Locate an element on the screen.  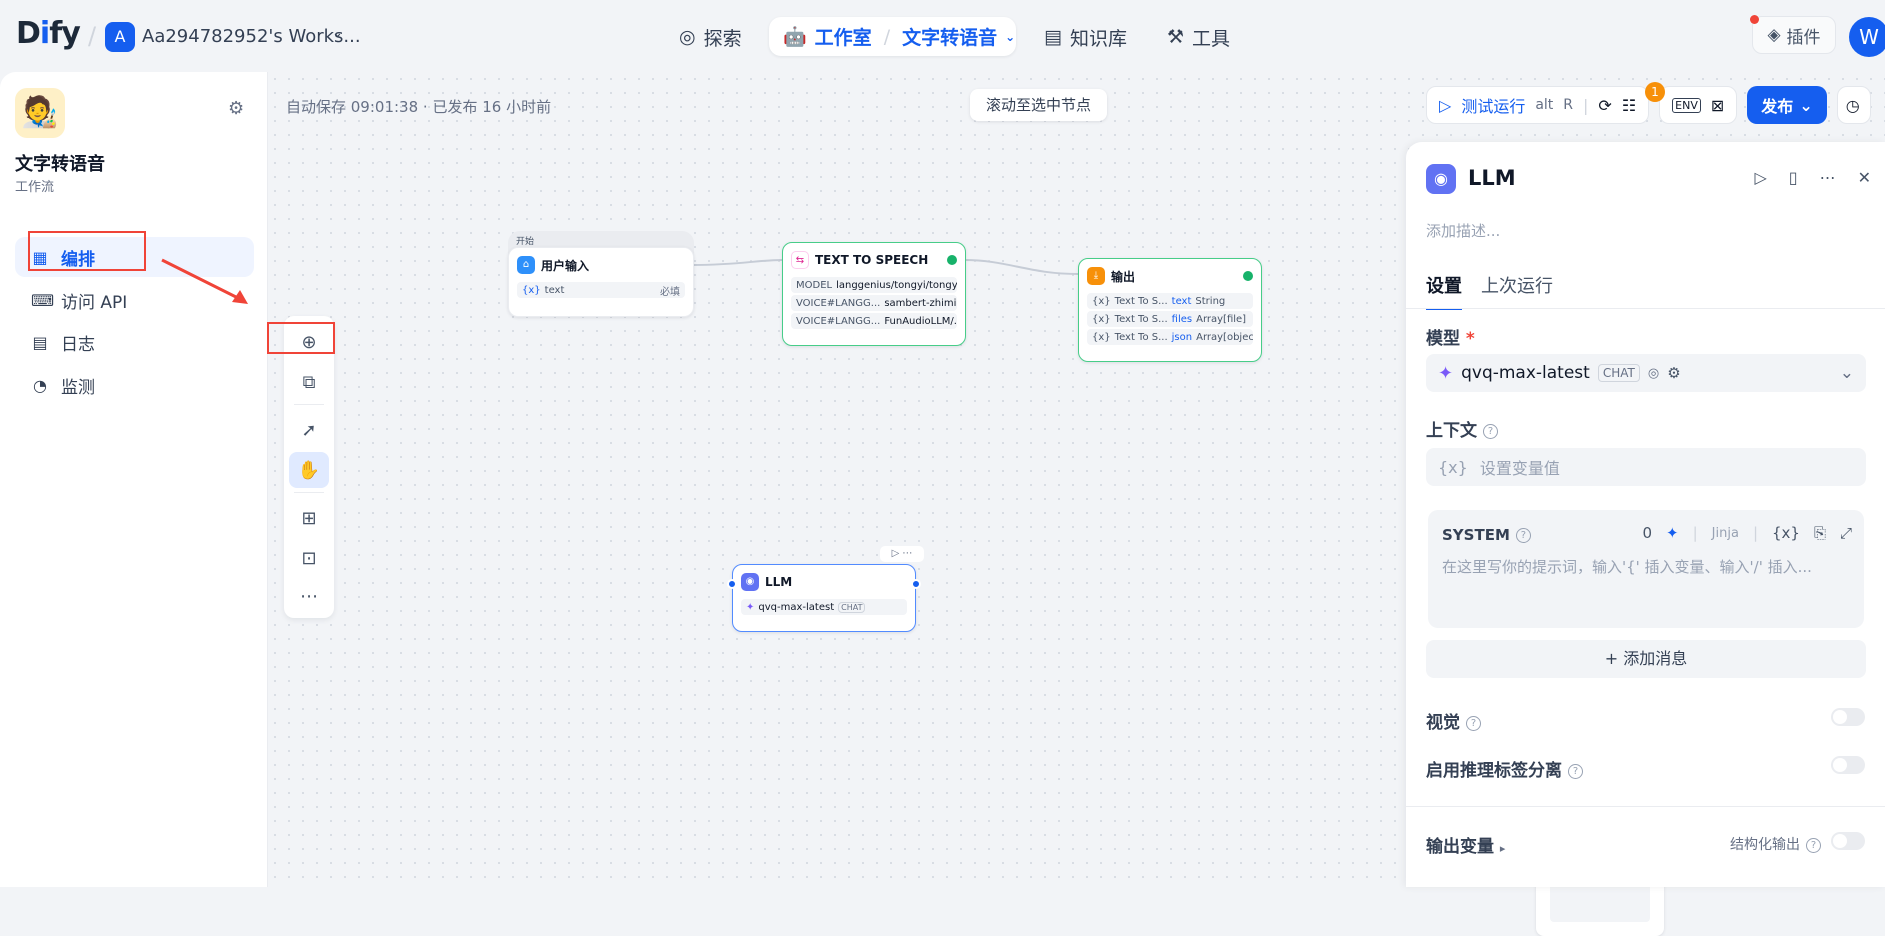
history-icon: ⟳ is located at coordinates (1604, 105).